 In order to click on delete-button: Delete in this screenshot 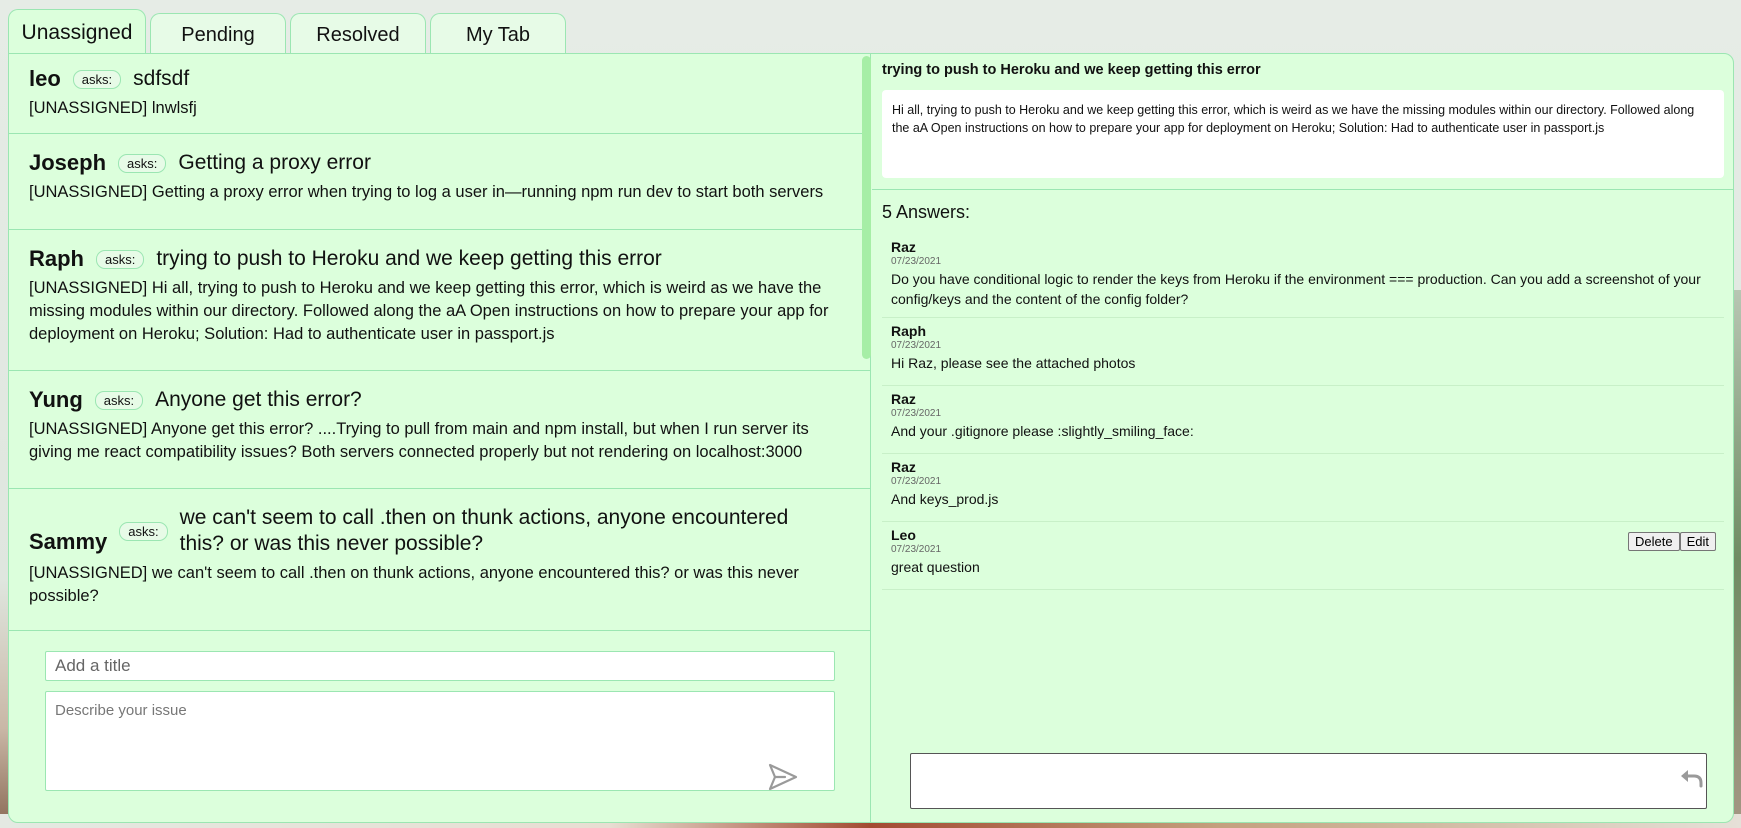, I will do `click(1654, 541)`.